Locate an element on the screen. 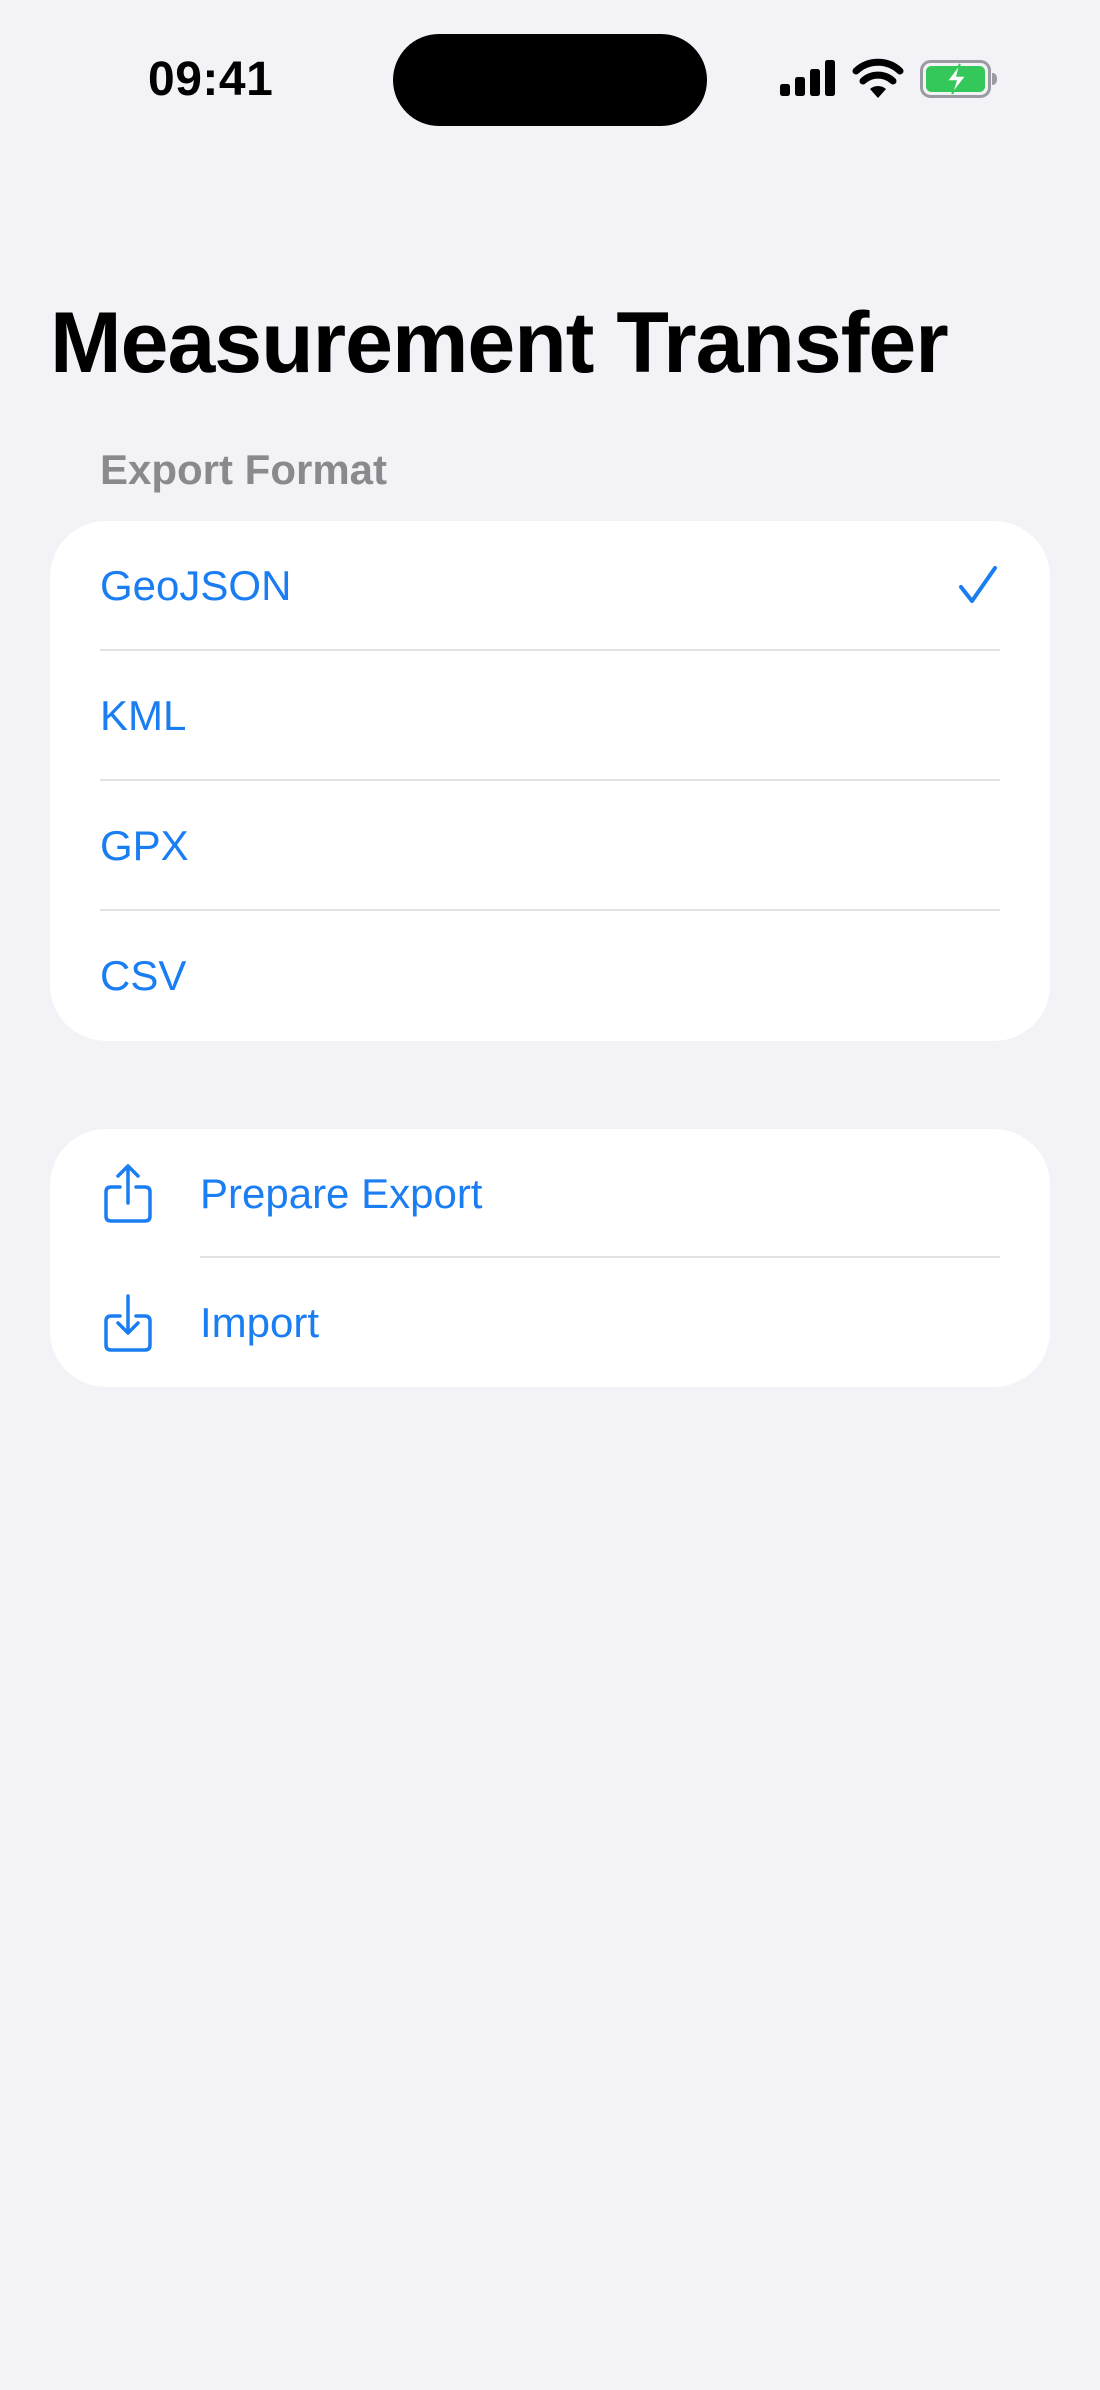 This screenshot has width=1100, height=2390. format-option-label: KML is located at coordinates (143, 715).